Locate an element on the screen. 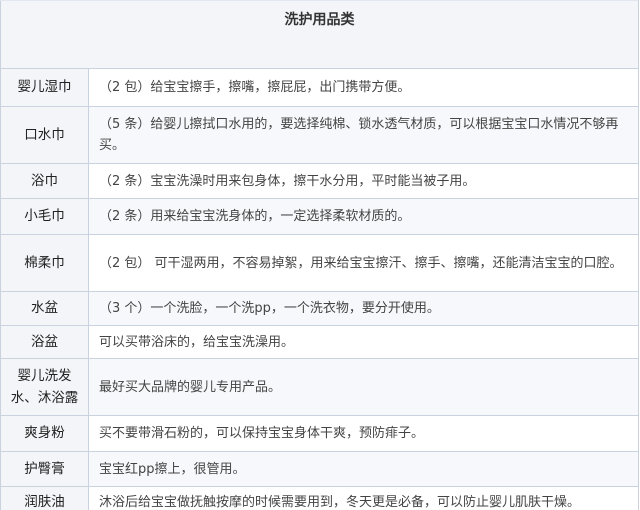  item-name: 婴儿湿巾 is located at coordinates (44, 87).